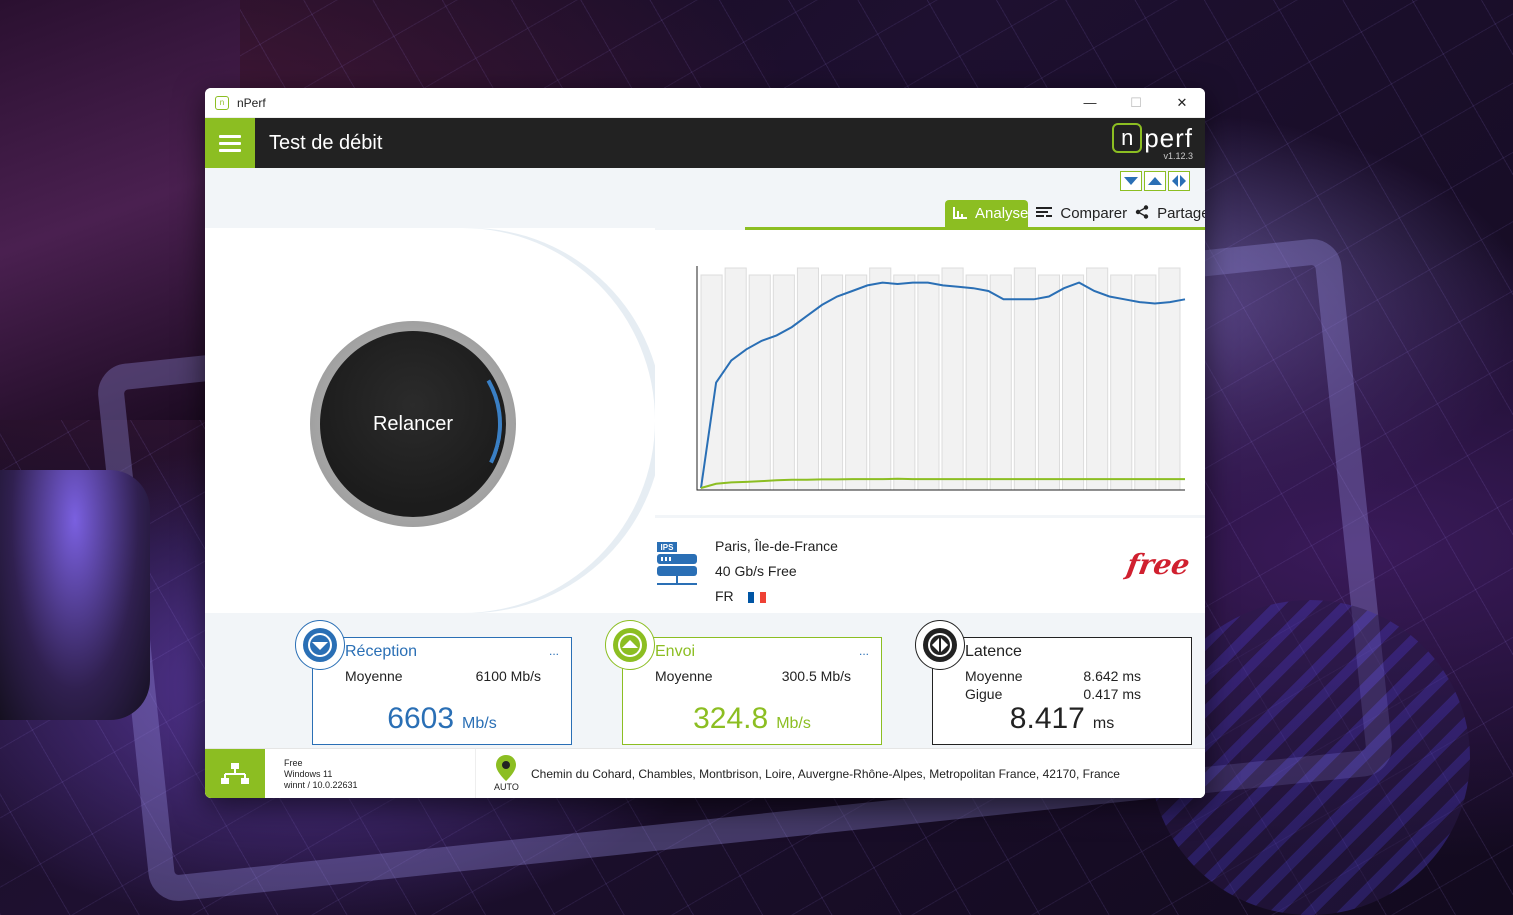 Image resolution: width=1513 pixels, height=915 pixels. I want to click on relaunch-button: Relancer, so click(413, 424).